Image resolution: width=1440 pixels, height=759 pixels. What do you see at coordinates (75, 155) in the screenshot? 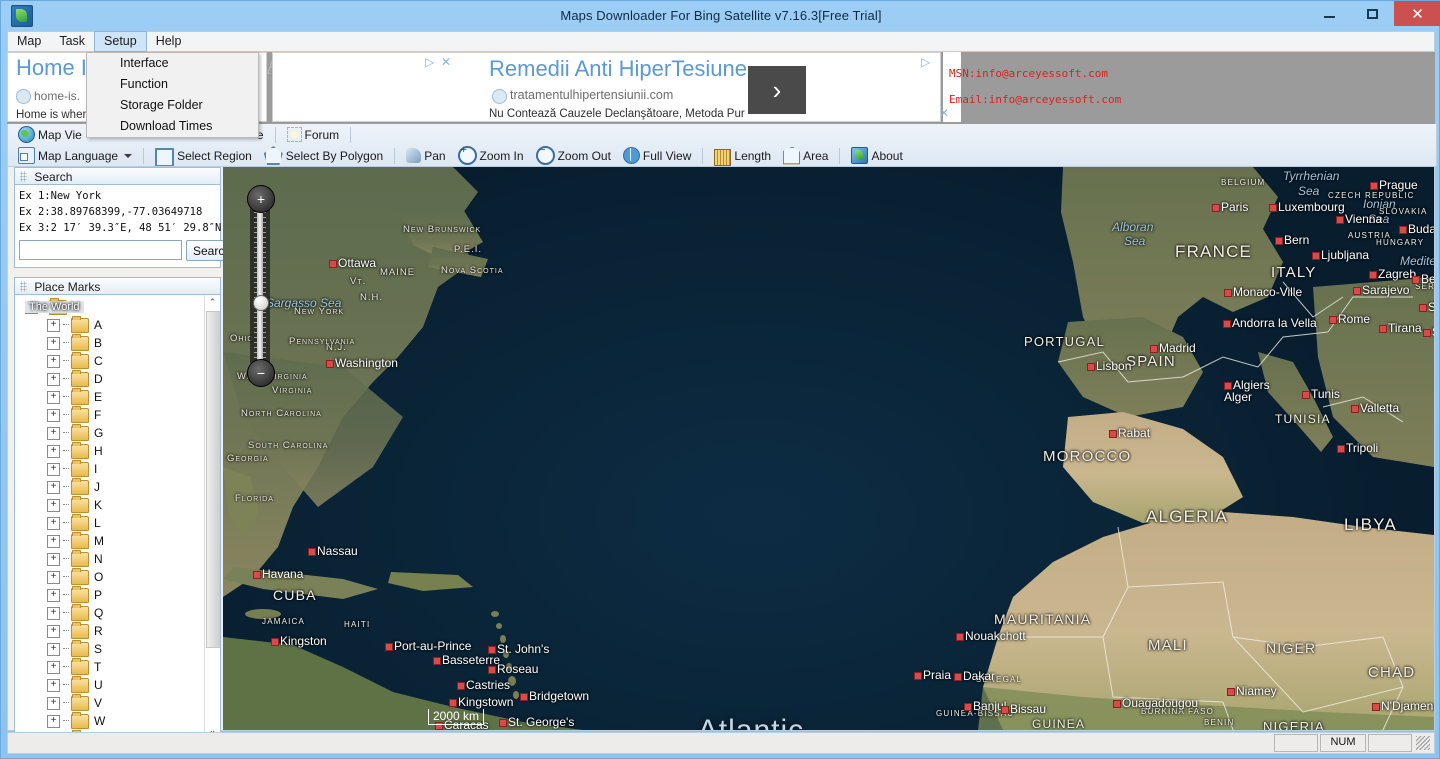
I see `toolbar-map-language: Map Language` at bounding box center [75, 155].